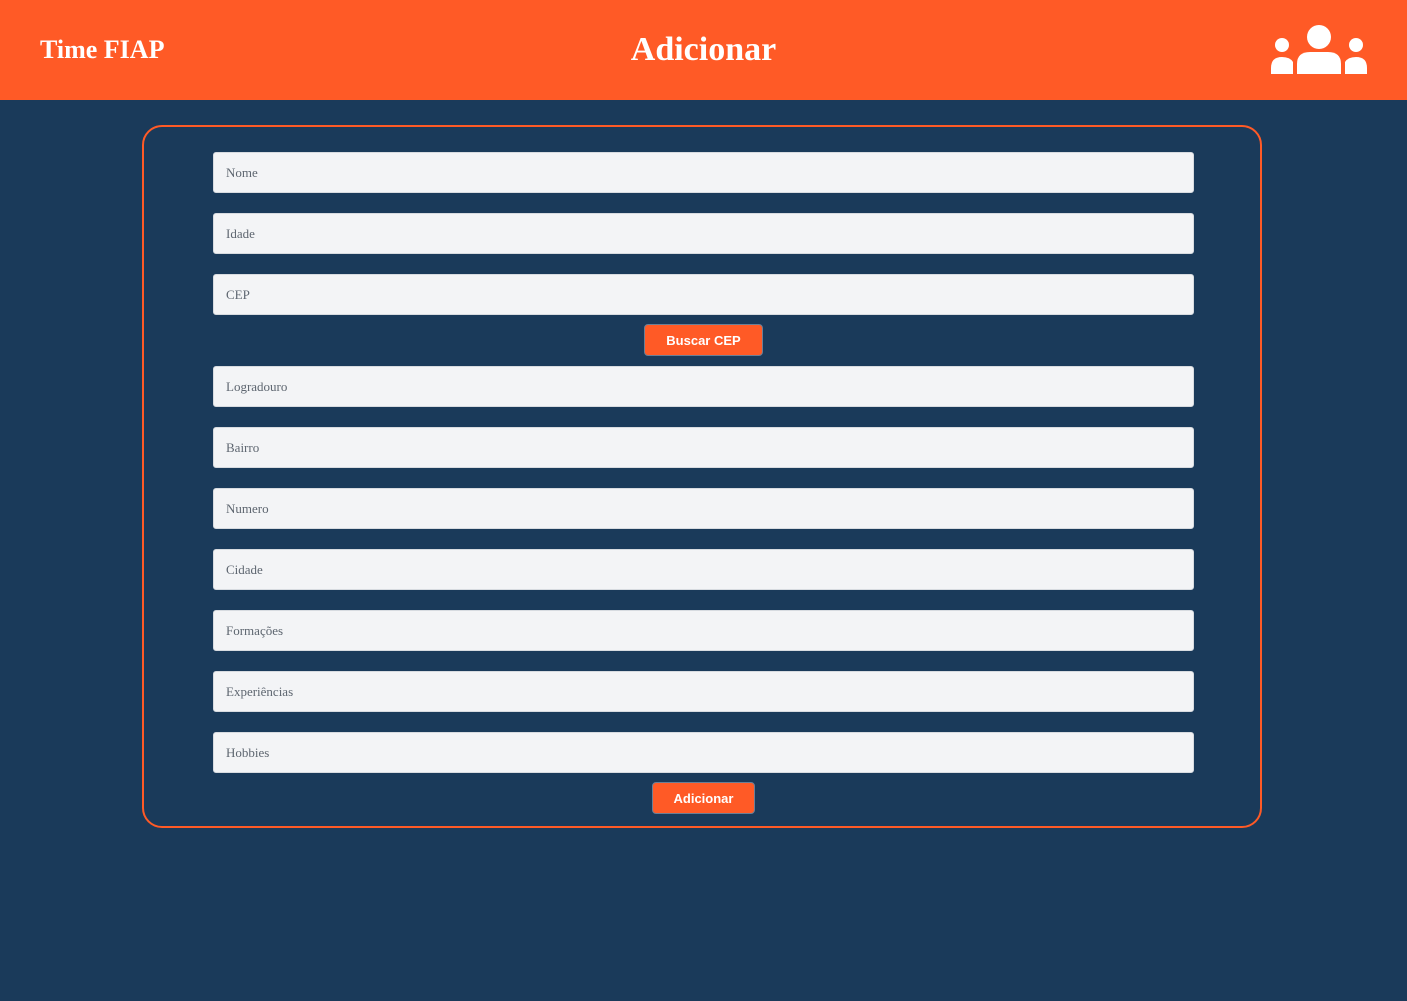  I want to click on cep-input, so click(703, 294).